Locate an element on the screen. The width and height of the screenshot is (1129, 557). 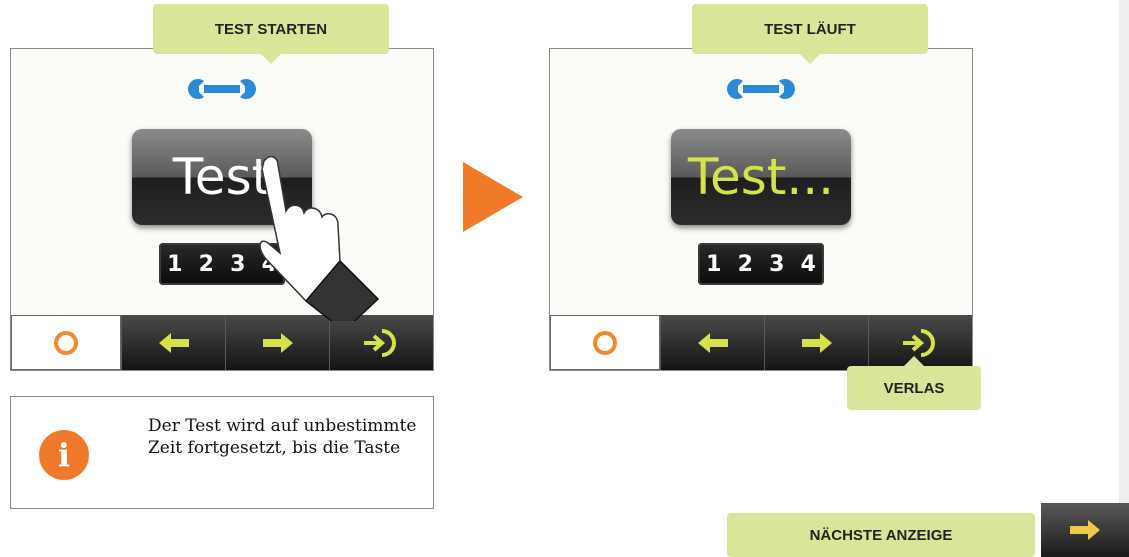
next-screen-label: NÄCHSTE ANZEIGE is located at coordinates (881, 535).